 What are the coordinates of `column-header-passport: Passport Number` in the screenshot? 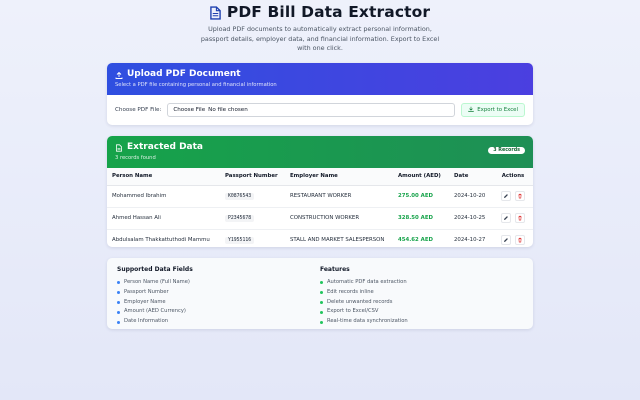 It's located at (252, 177).